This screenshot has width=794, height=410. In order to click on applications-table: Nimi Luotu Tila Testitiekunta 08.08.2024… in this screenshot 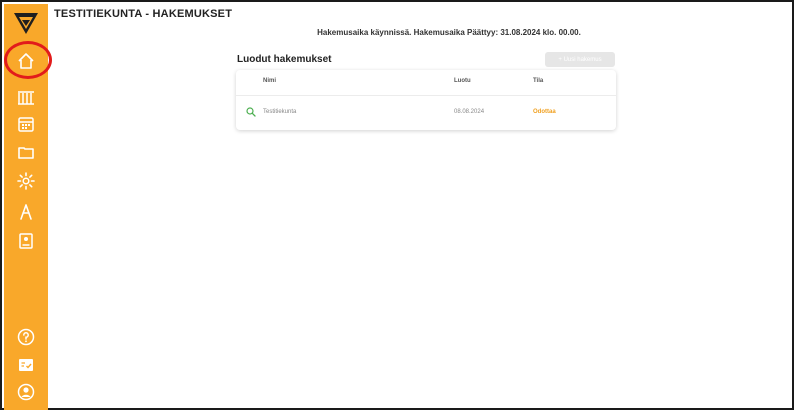, I will do `click(426, 100)`.